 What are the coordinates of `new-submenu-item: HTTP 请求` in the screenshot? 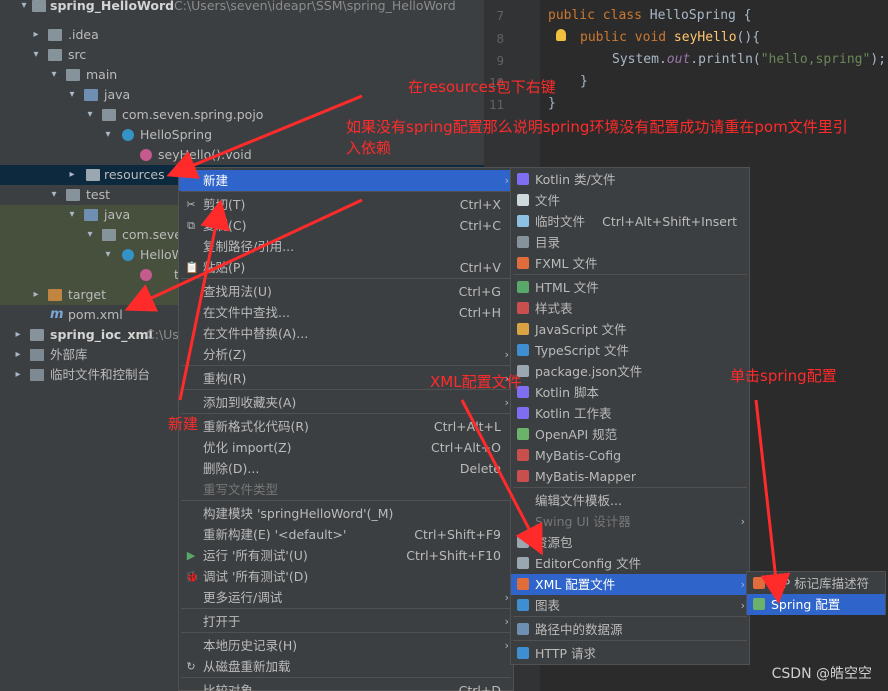 It's located at (630, 653).